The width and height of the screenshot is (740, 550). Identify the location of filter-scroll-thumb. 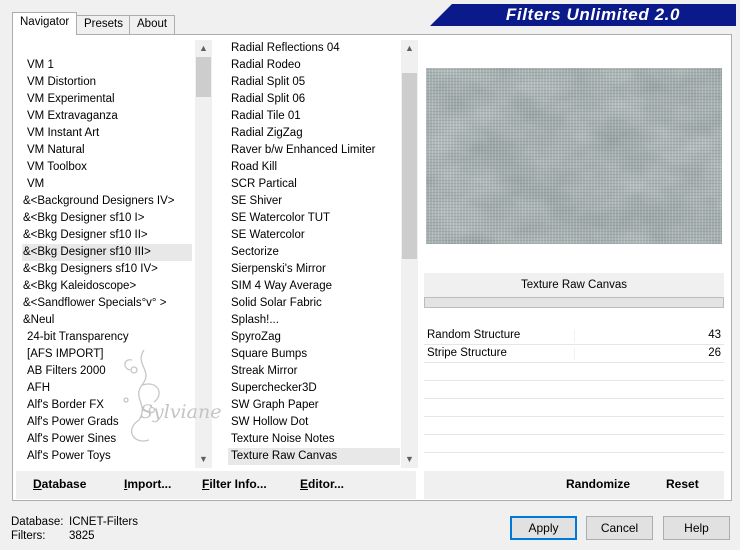
(409, 166).